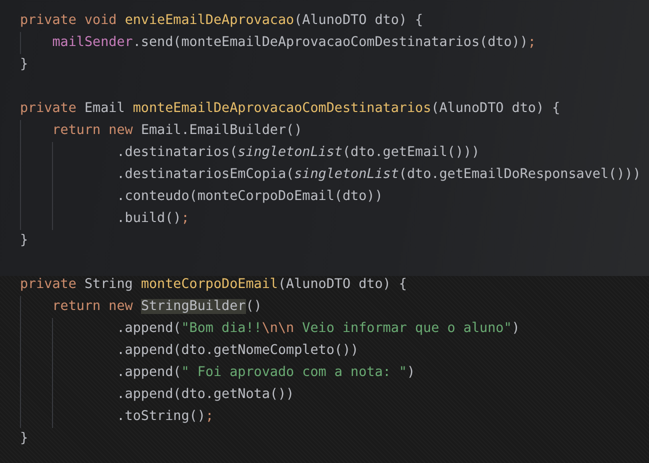 This screenshot has height=463, width=649. What do you see at coordinates (266, 372) in the screenshot?
I see `code-line: .append(" Foi aprovado com a nota: ")` at bounding box center [266, 372].